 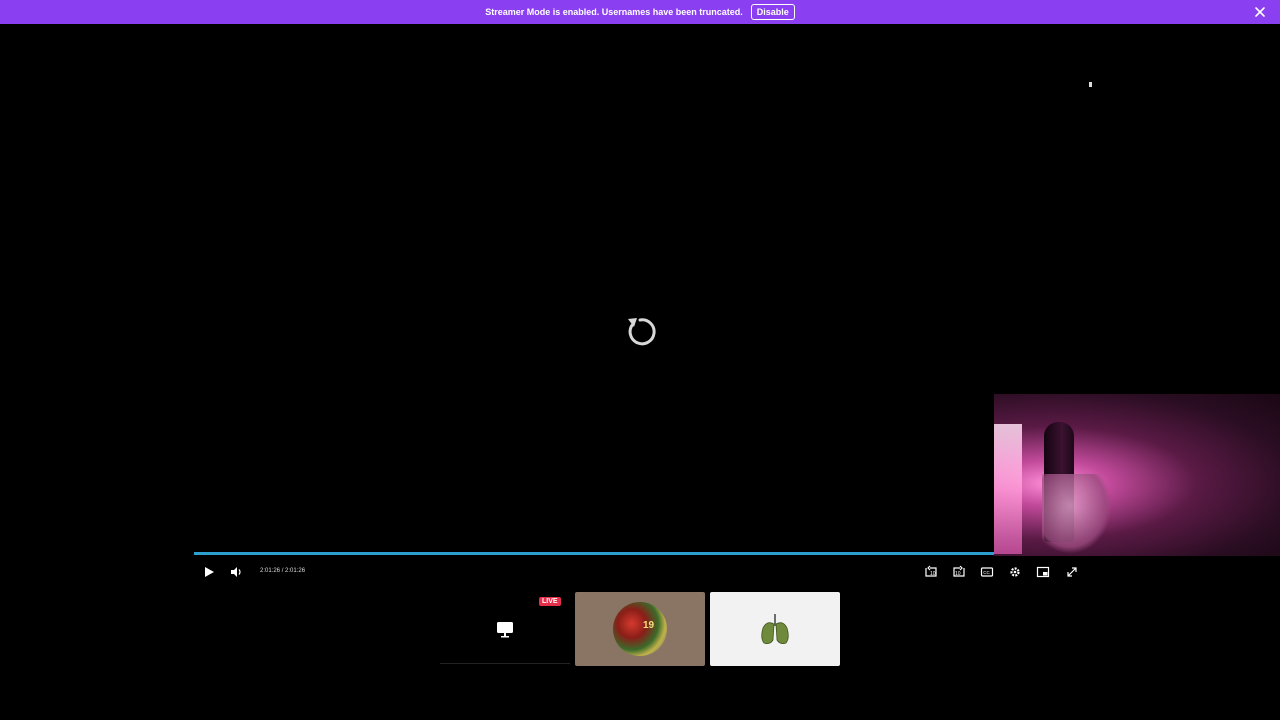 I want to click on hand-shape, so click(x=1077, y=514).